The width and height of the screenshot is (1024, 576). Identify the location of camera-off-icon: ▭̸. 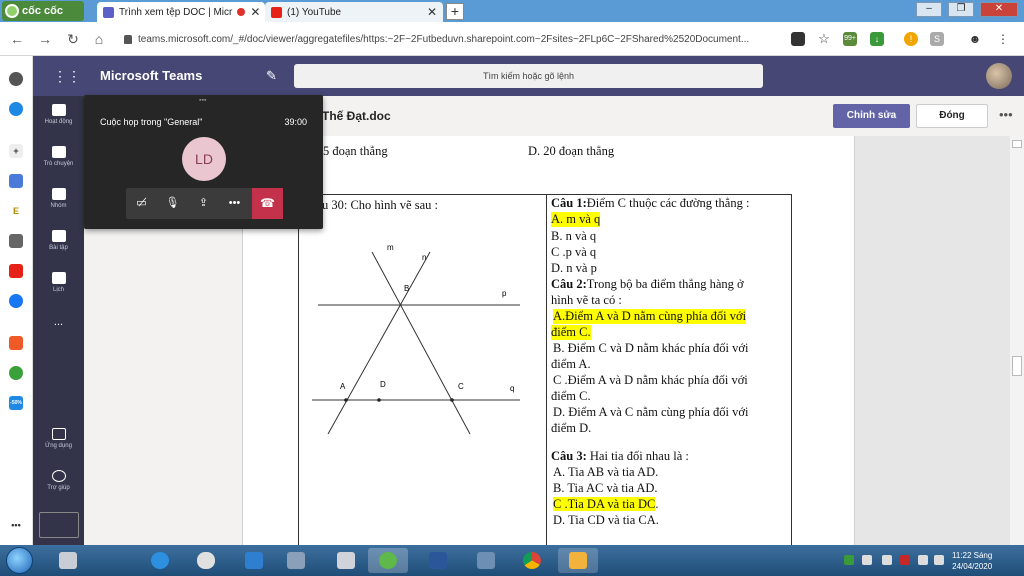
(141, 203).